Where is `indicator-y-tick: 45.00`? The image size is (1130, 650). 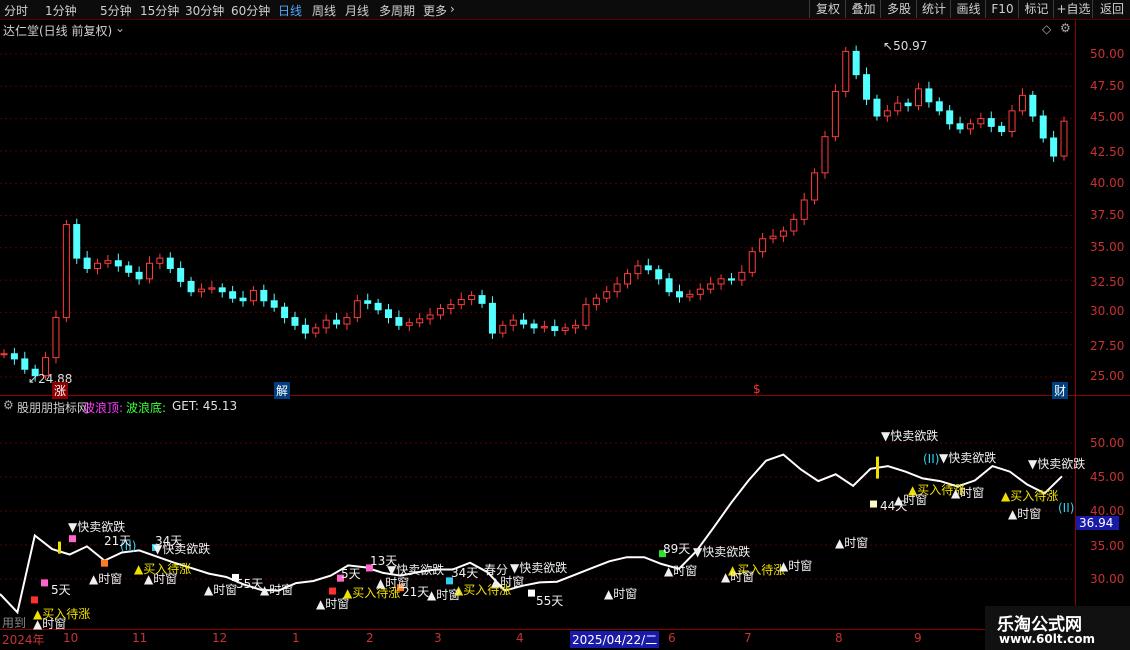
indicator-y-tick: 45.00 is located at coordinates (1107, 477).